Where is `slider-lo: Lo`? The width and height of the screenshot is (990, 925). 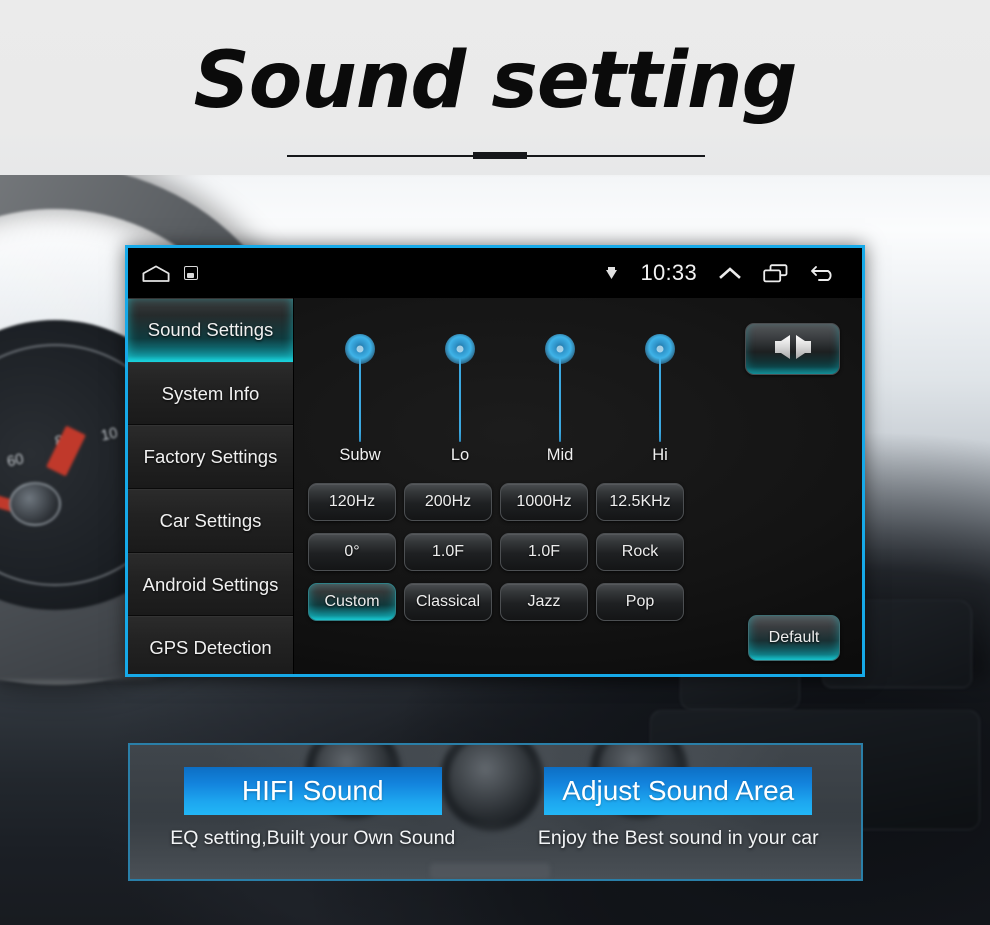
slider-lo: Lo is located at coordinates (460, 397).